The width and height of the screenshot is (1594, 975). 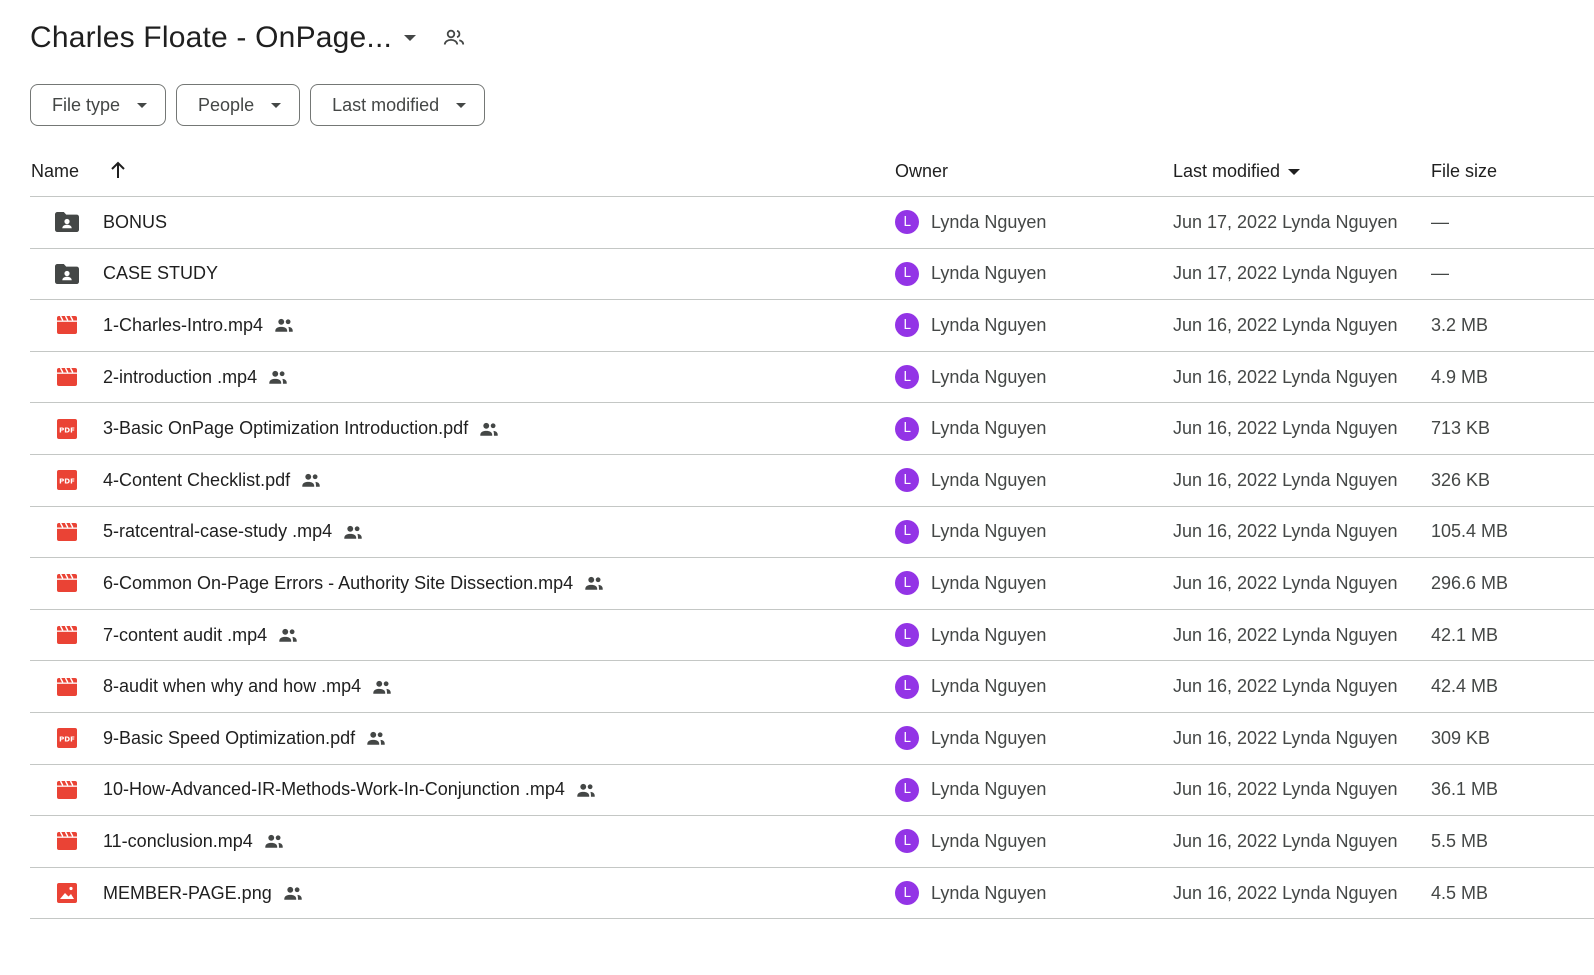 What do you see at coordinates (67, 430) in the screenshot?
I see `svg-text: PDF` at bounding box center [67, 430].